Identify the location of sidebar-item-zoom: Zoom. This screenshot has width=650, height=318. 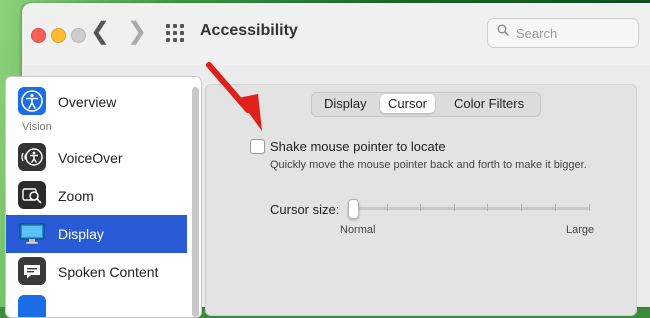
(96, 196).